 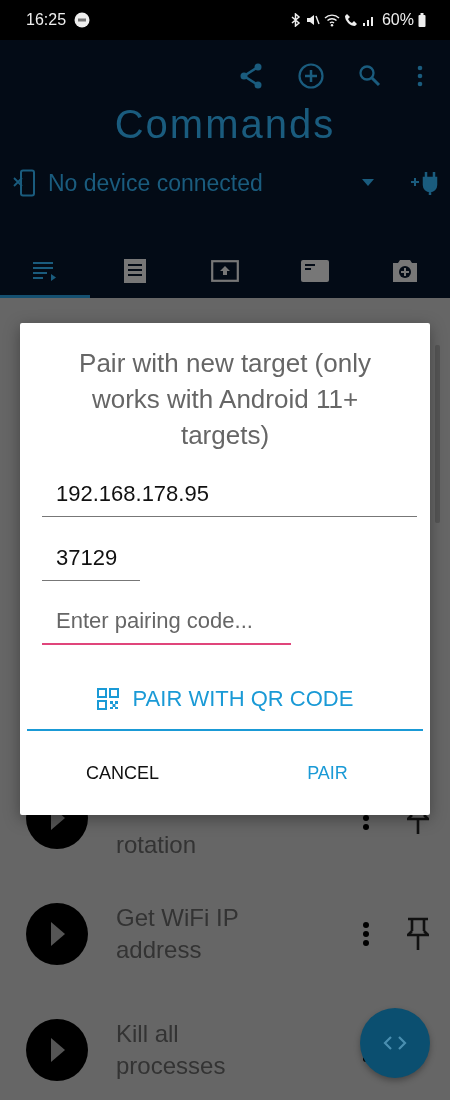 I want to click on call-icon, so click(x=350, y=20).